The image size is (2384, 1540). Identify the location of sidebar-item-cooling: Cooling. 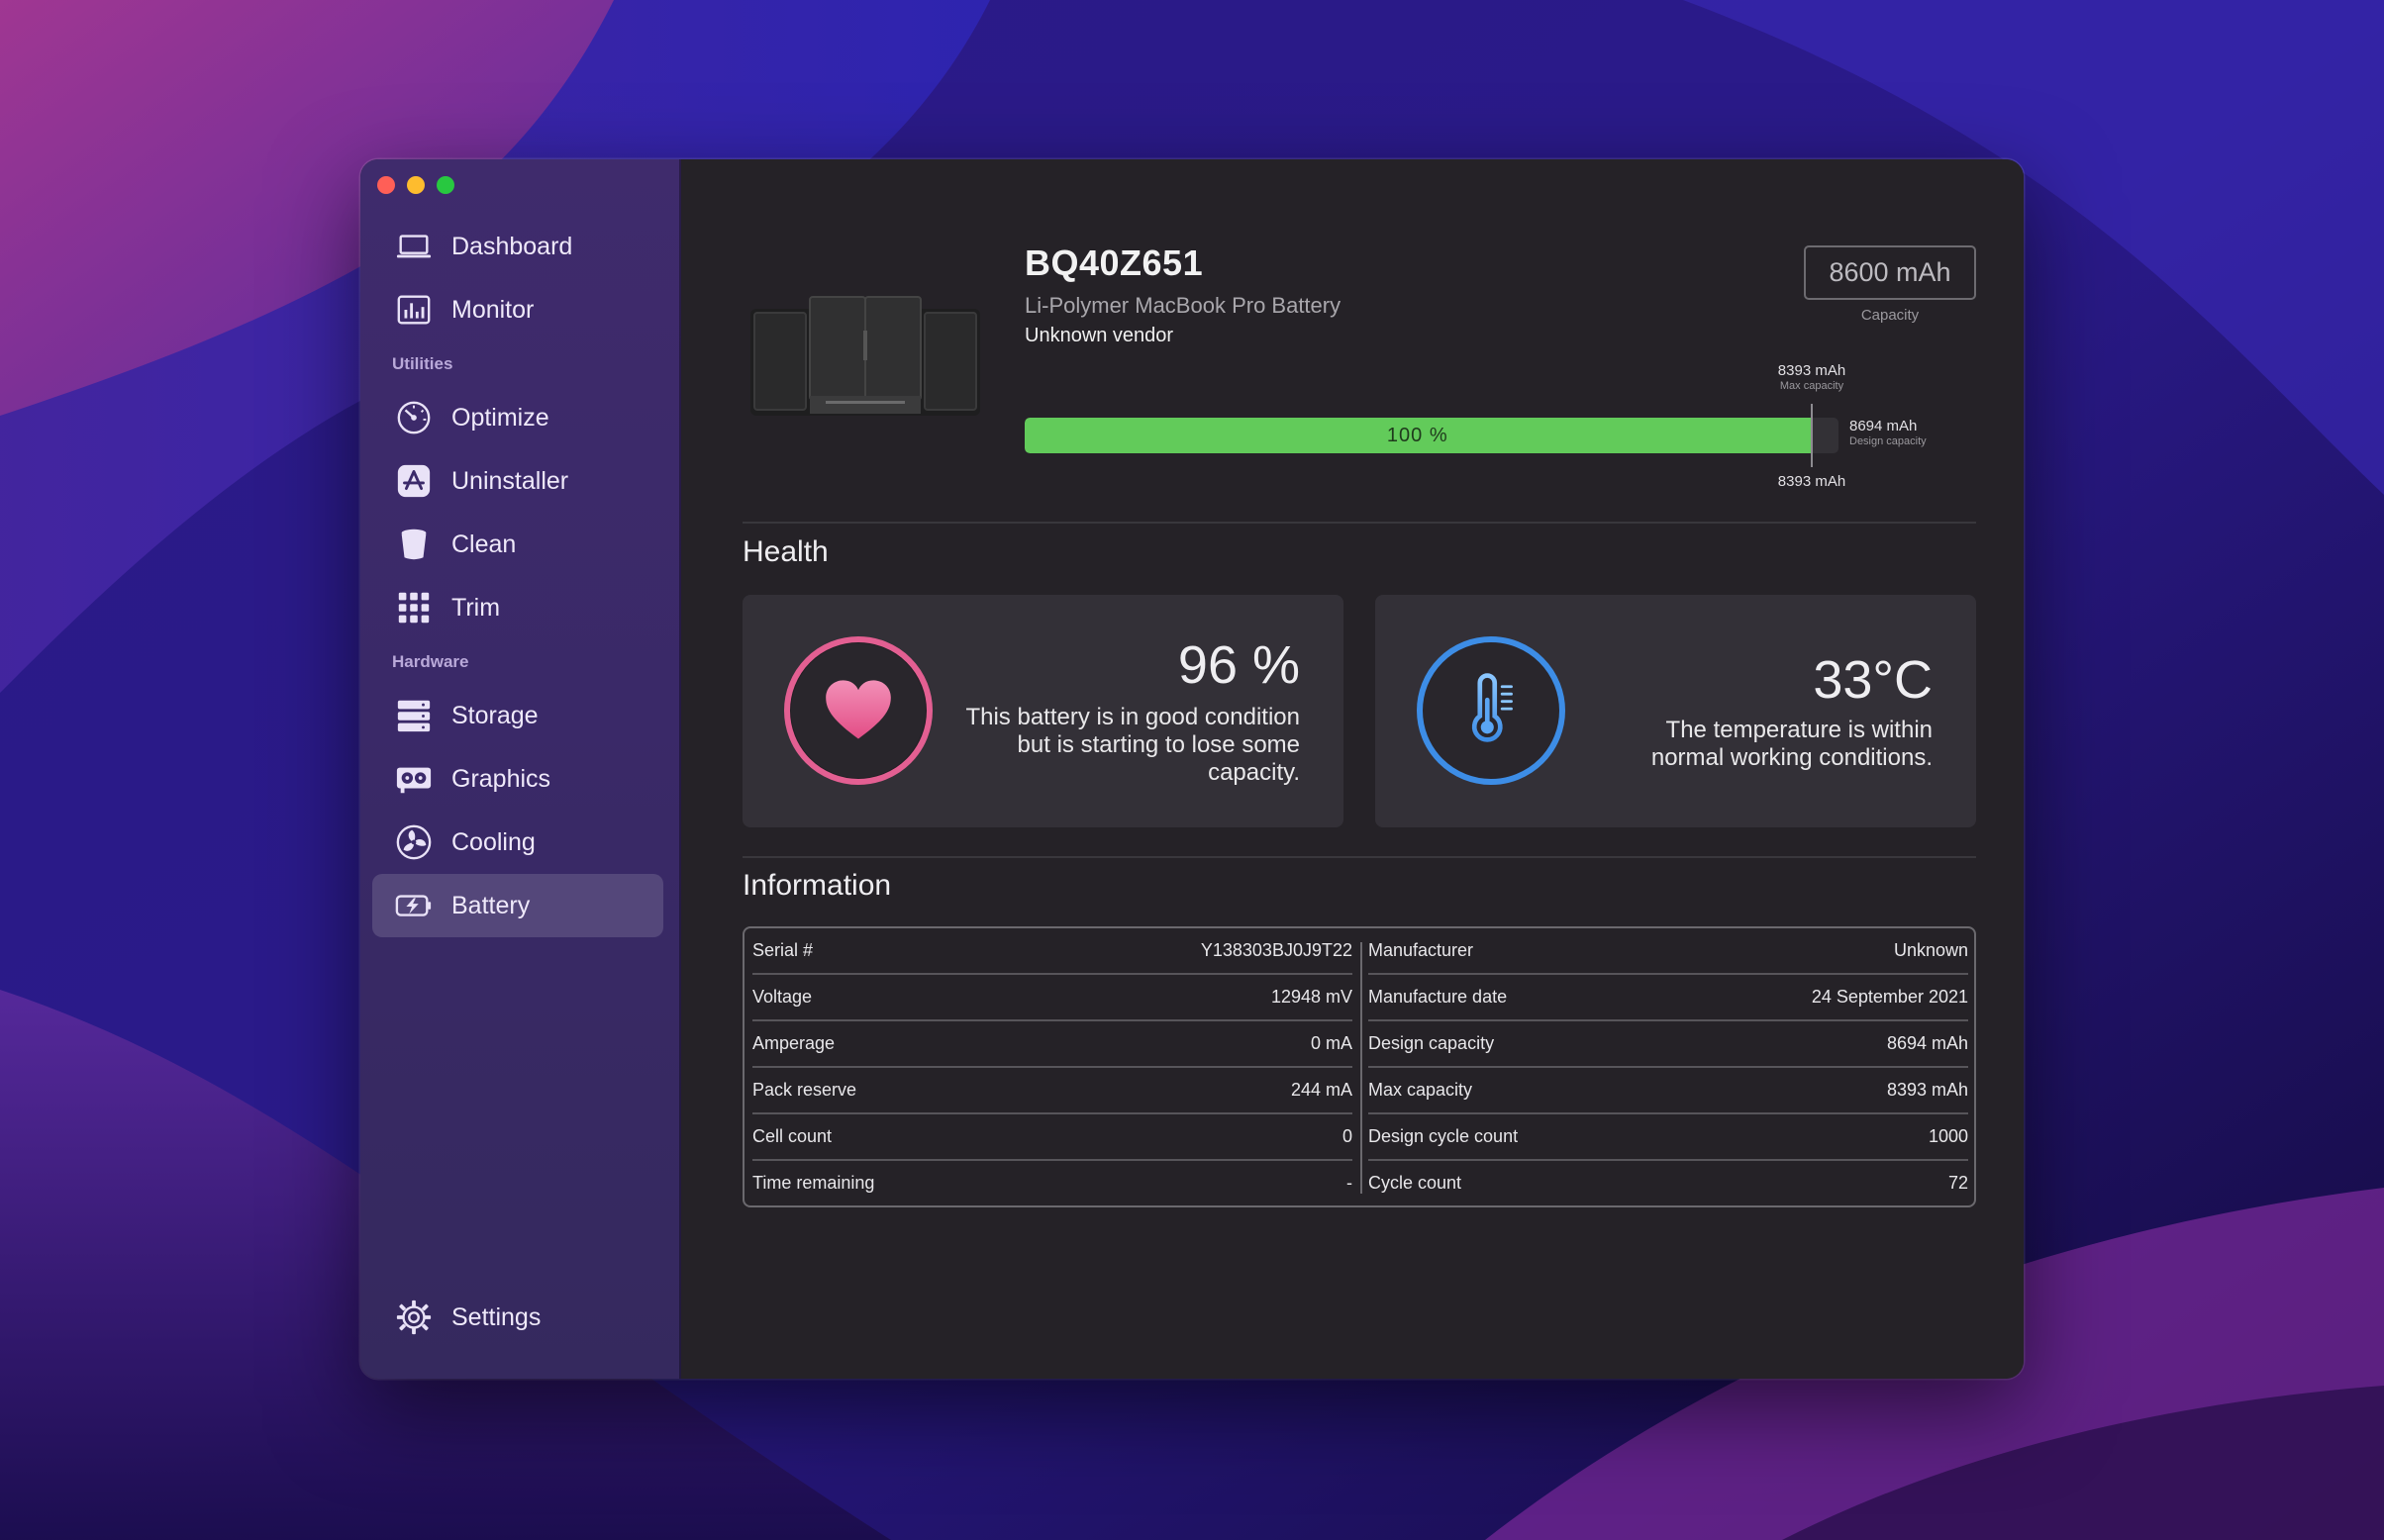
(517, 842).